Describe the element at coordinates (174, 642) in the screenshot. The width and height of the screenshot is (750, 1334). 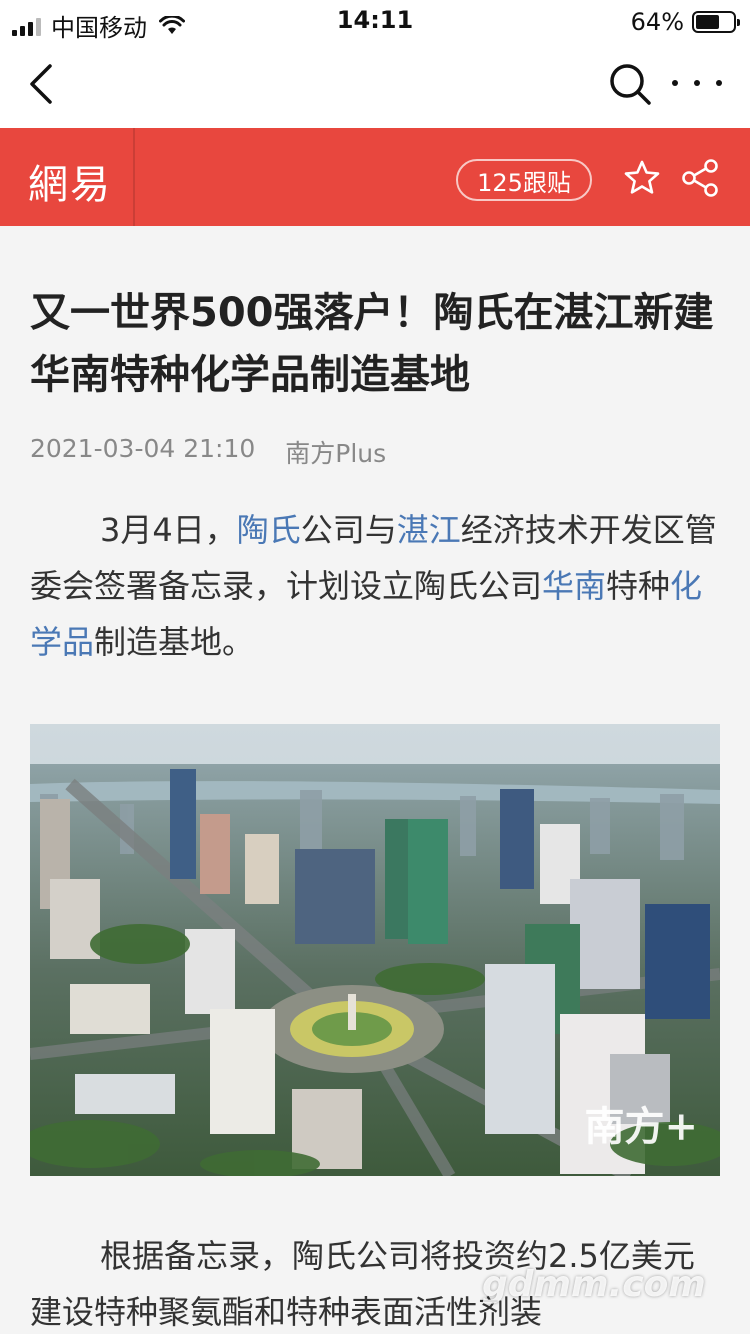
I see `para-text: 制造基地。` at that location.